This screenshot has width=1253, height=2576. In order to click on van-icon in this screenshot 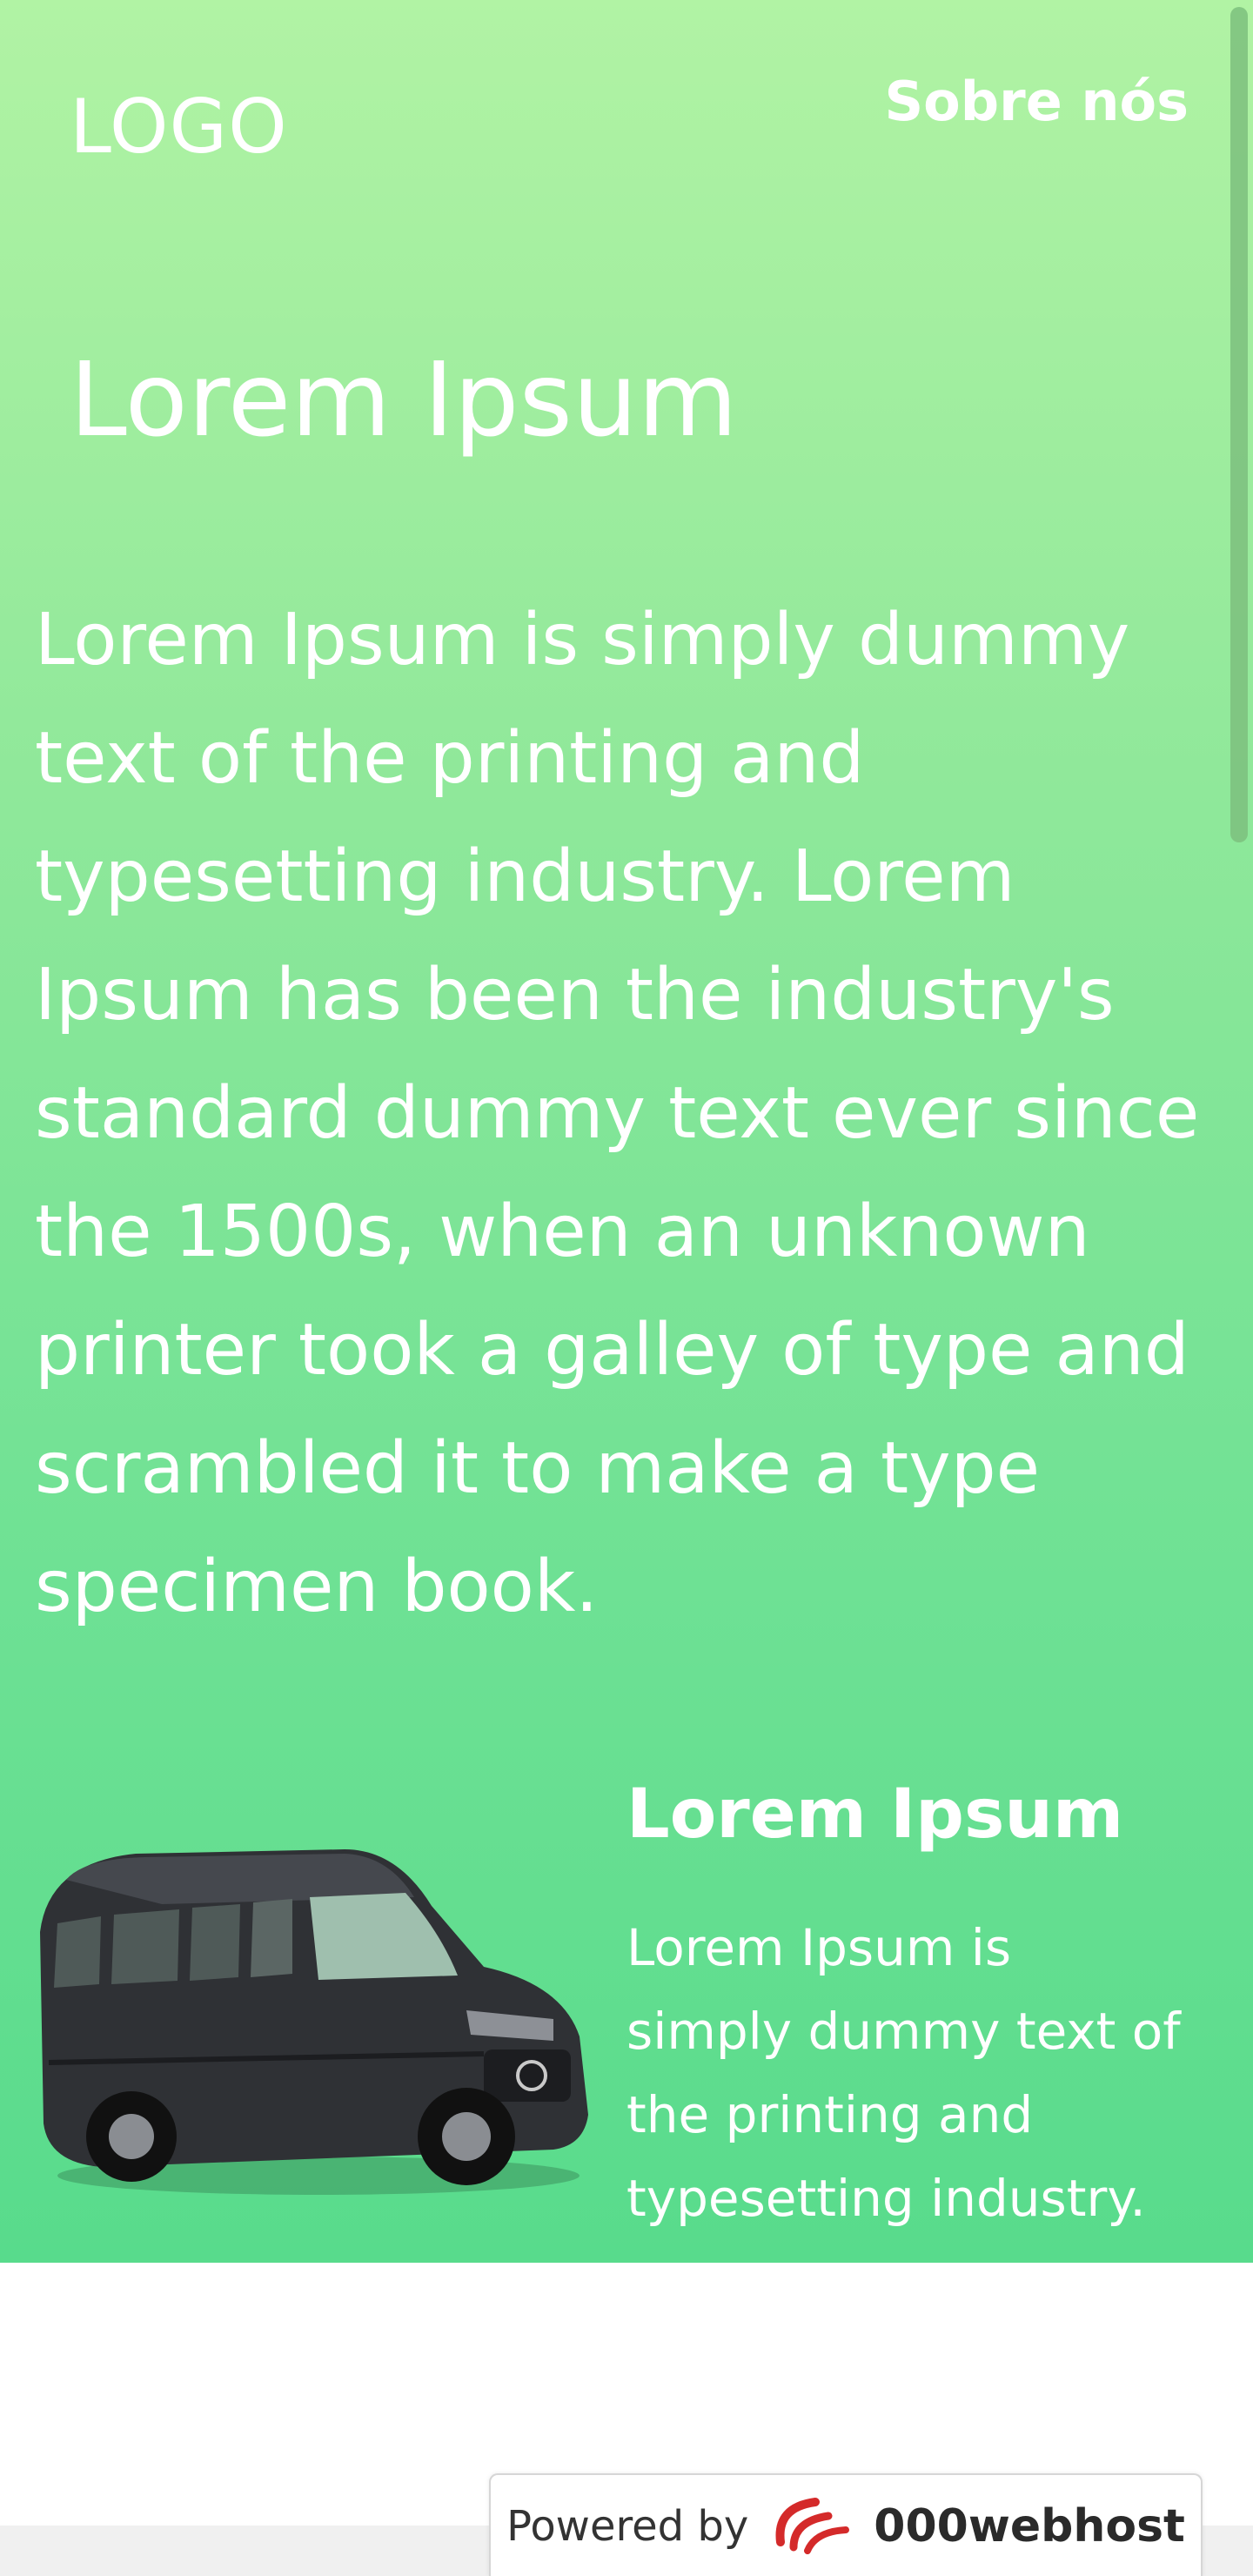, I will do `click(314, 2001)`.